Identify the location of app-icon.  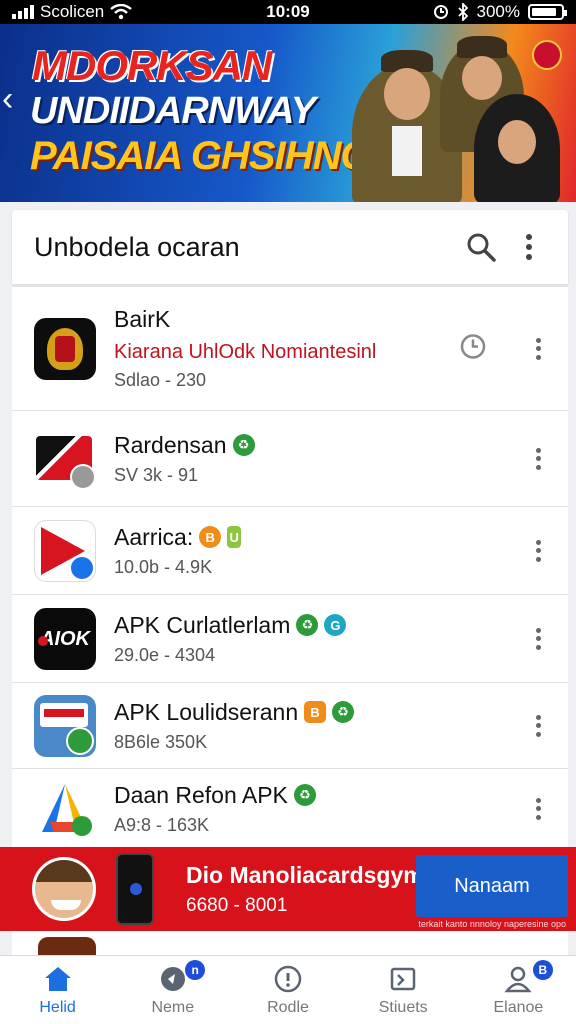
(67, 946).